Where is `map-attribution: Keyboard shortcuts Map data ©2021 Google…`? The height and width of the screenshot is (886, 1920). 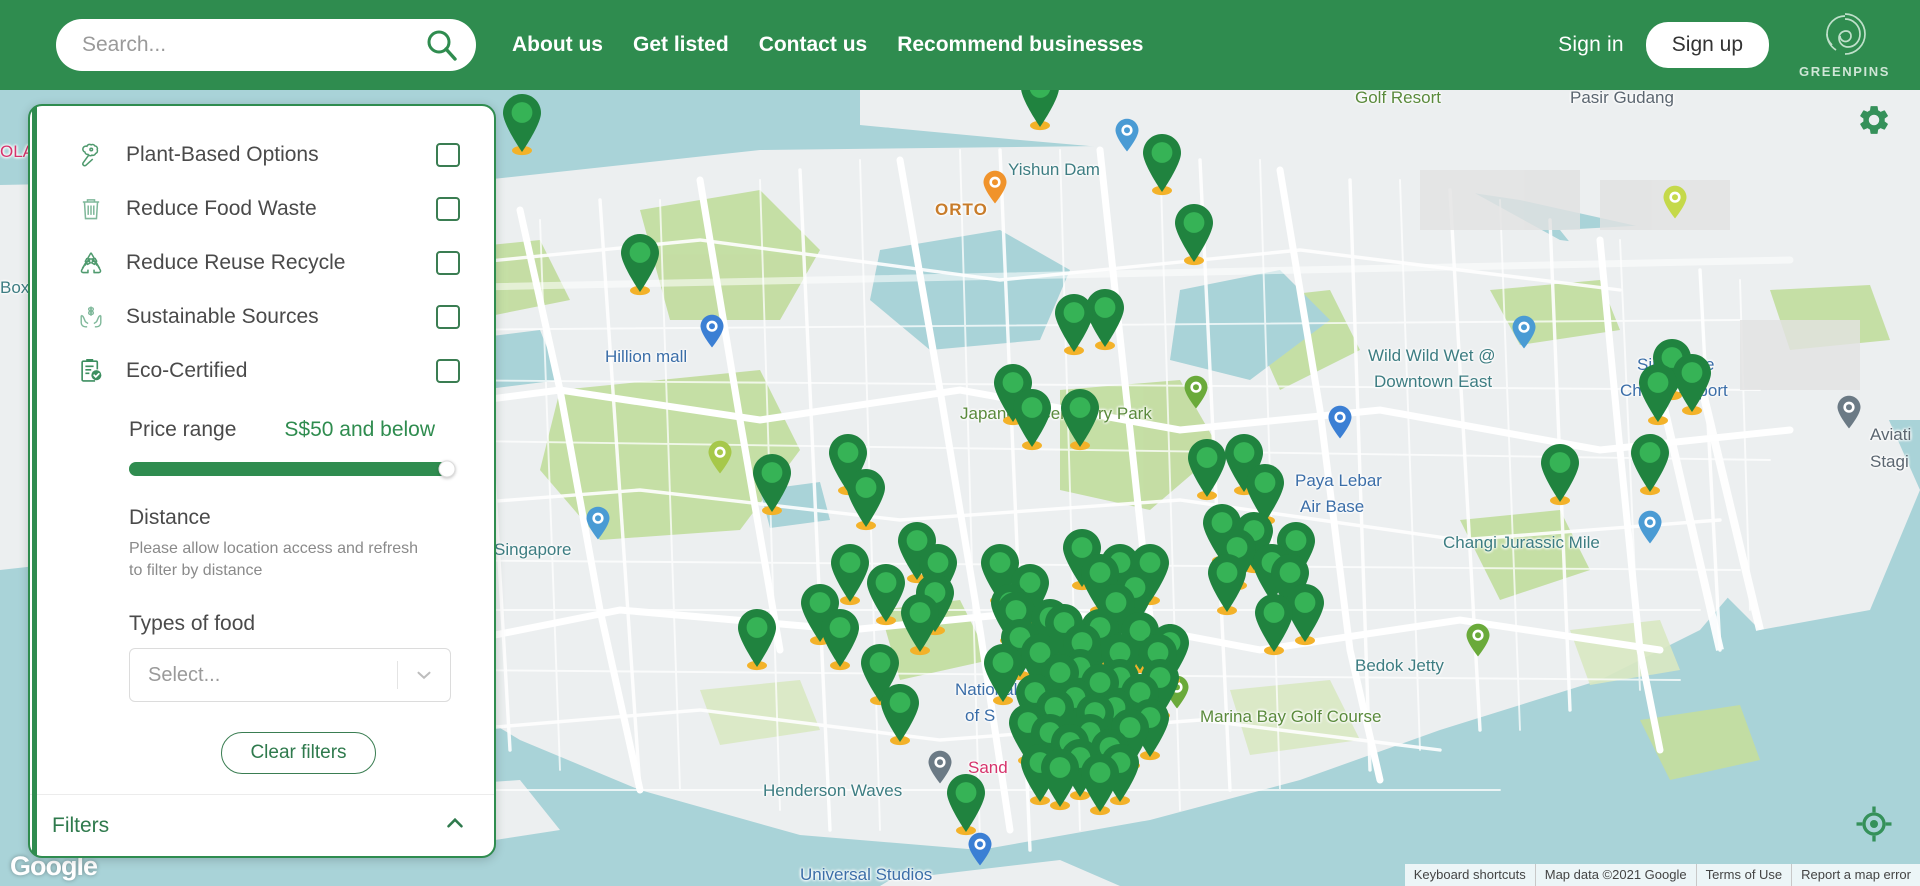
map-attribution: Keyboard shortcuts Map data ©2021 Google… is located at coordinates (1662, 875).